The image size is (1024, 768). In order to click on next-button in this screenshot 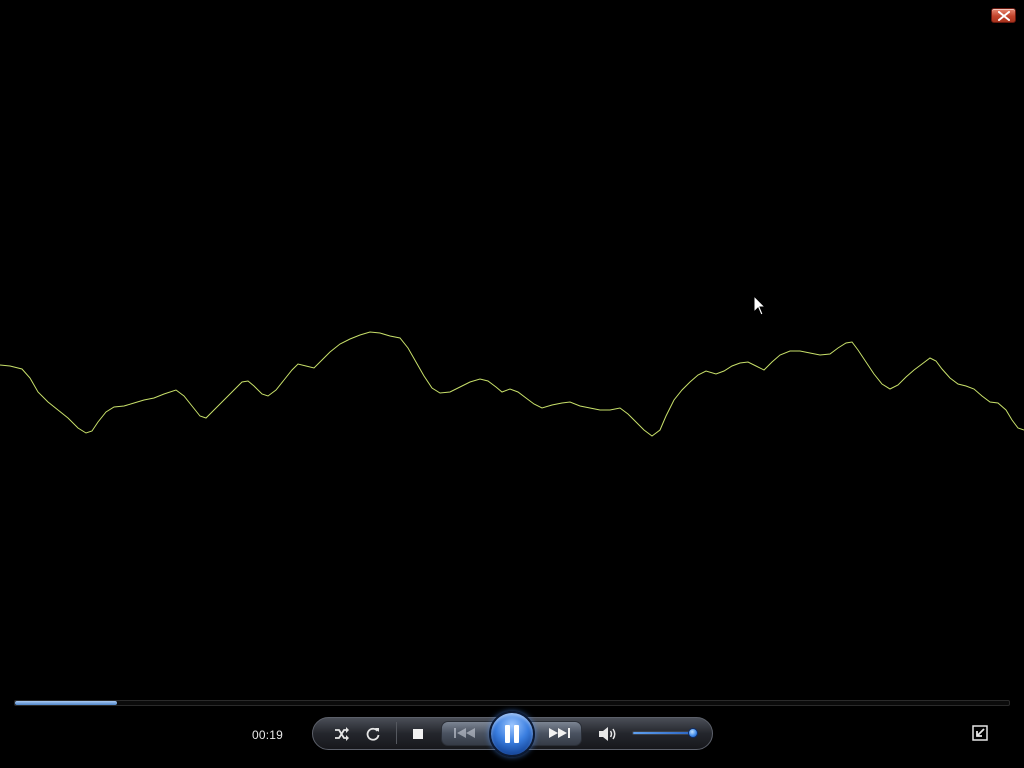, I will do `click(559, 733)`.